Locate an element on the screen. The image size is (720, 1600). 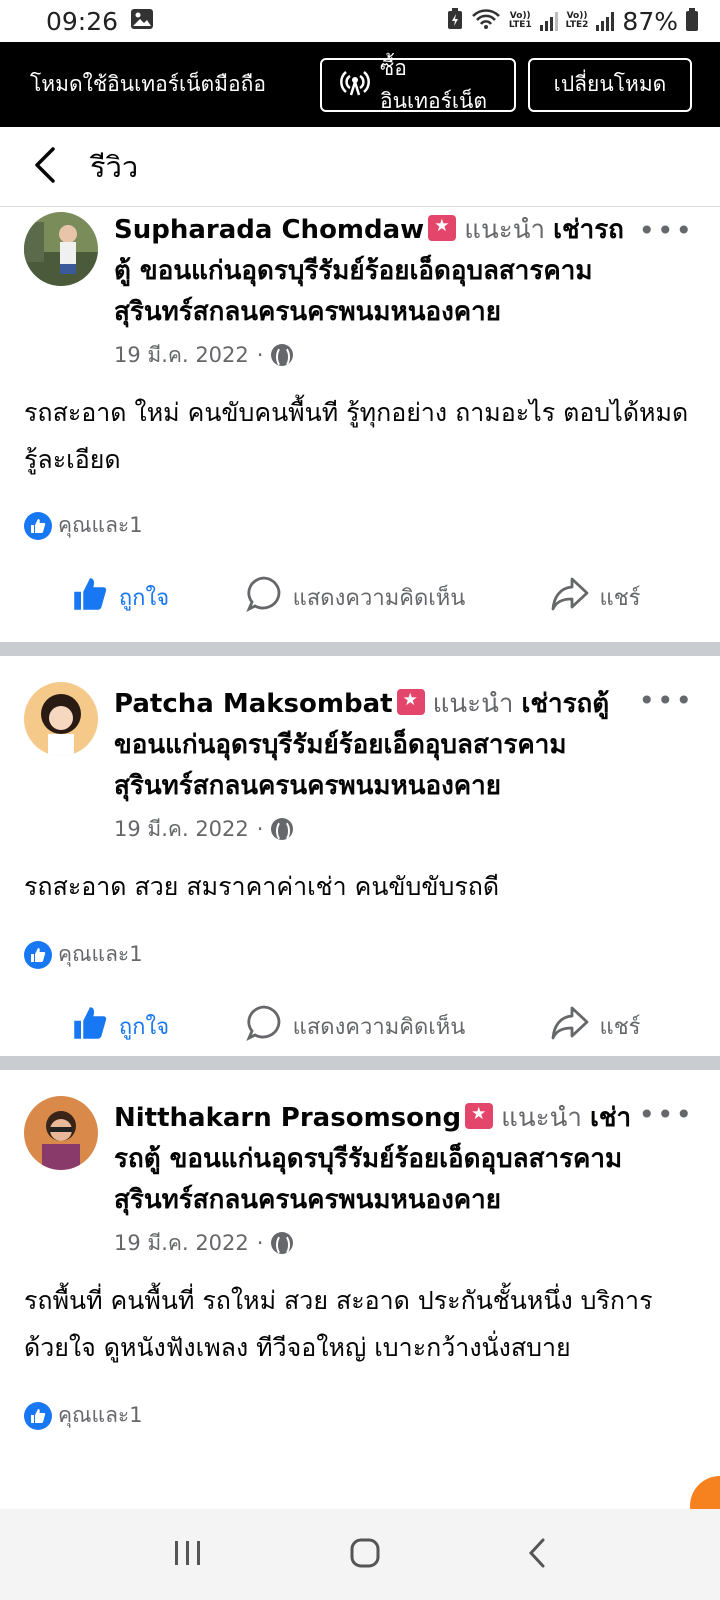
sim2-text: LTE2 is located at coordinates (577, 25).